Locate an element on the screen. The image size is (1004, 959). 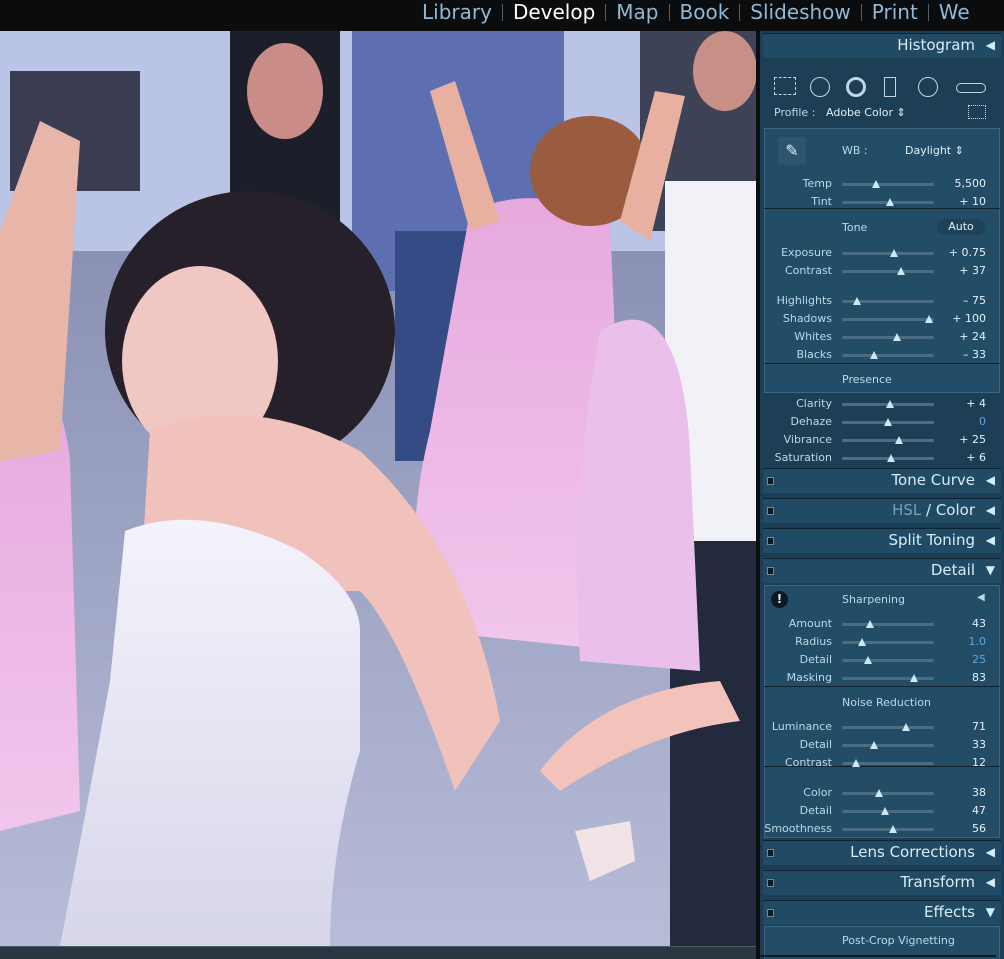
module-map: Map is located at coordinates (637, 12).